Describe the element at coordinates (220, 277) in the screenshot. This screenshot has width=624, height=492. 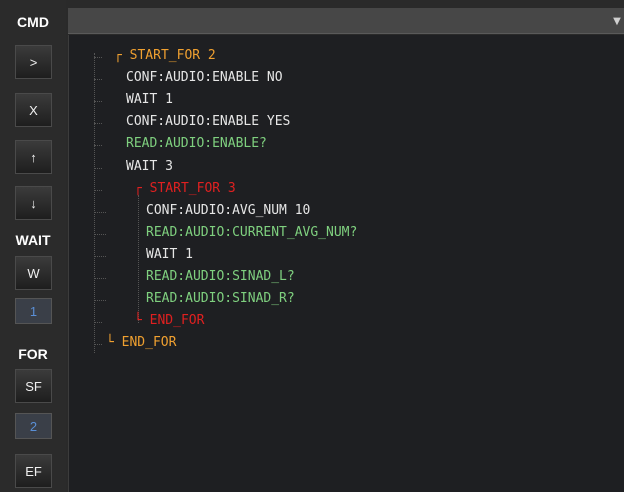
I see `code-line: READ:AUDIO:SINAD_L?` at that location.